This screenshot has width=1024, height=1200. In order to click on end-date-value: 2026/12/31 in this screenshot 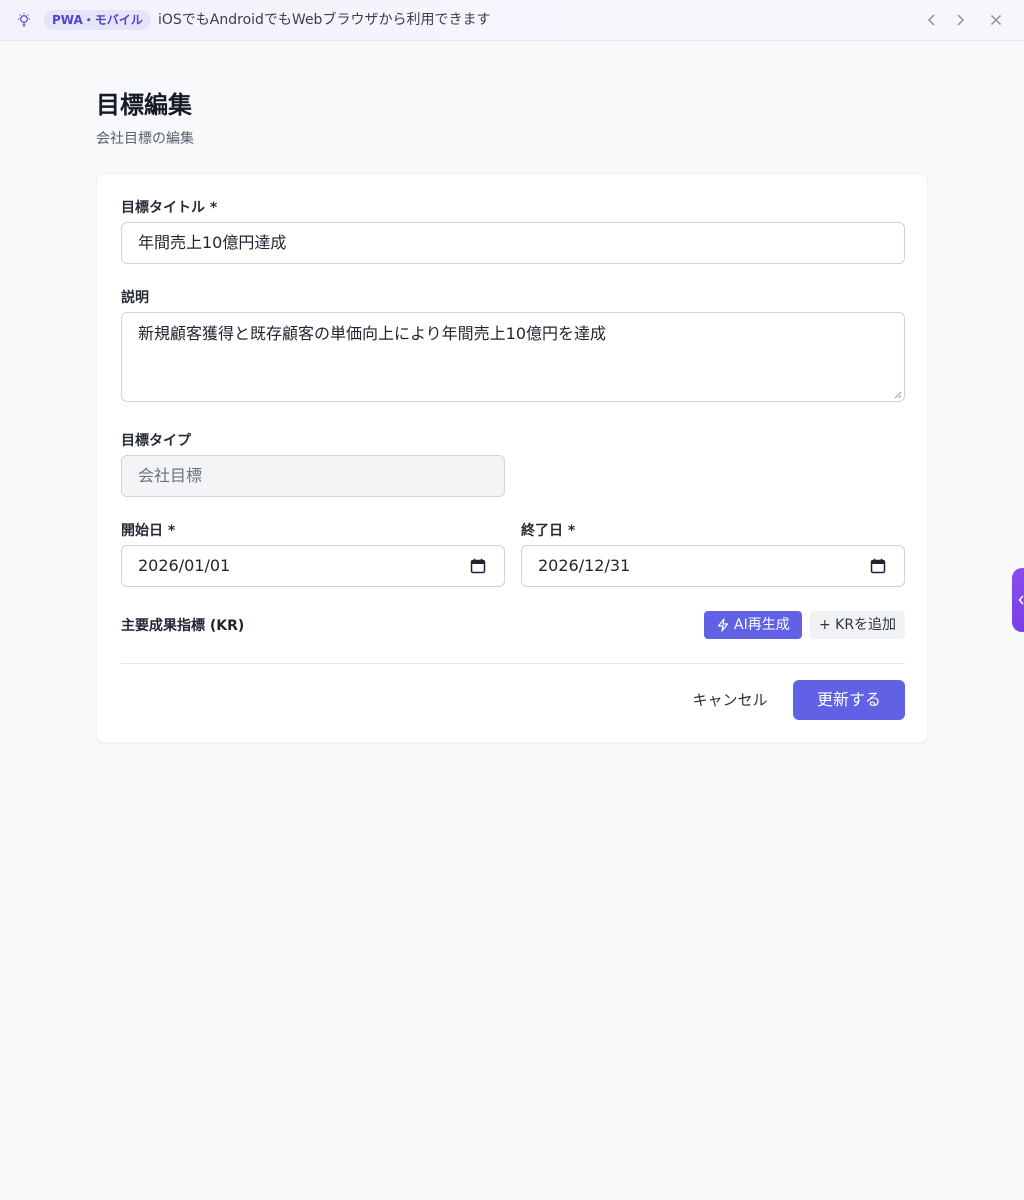, I will do `click(584, 565)`.